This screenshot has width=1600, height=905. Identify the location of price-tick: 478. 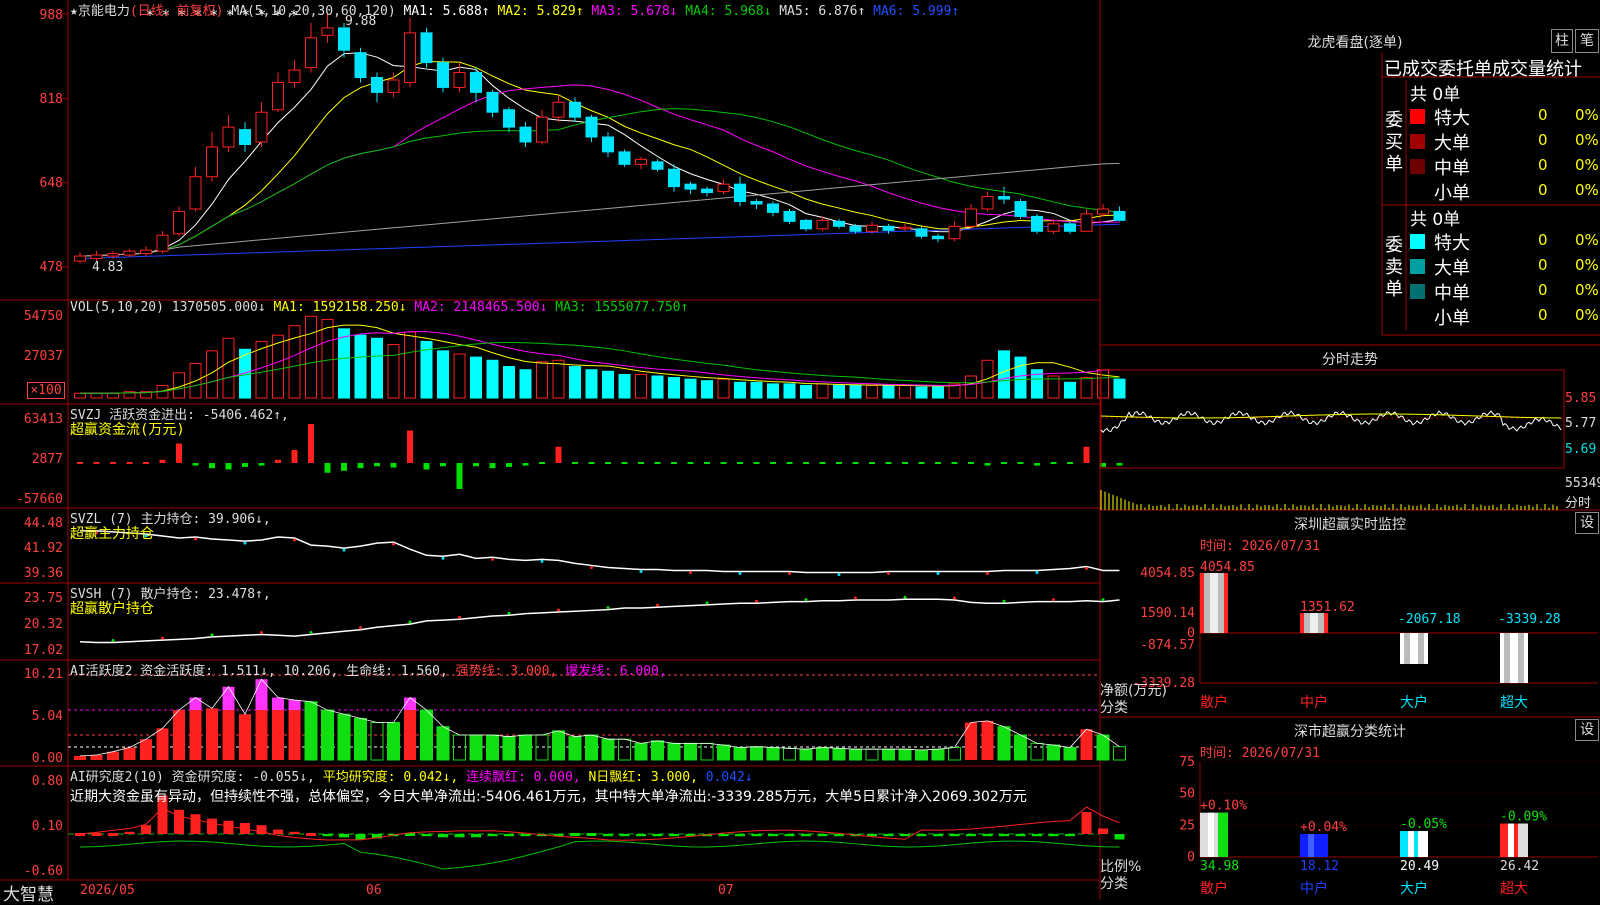
(51, 267).